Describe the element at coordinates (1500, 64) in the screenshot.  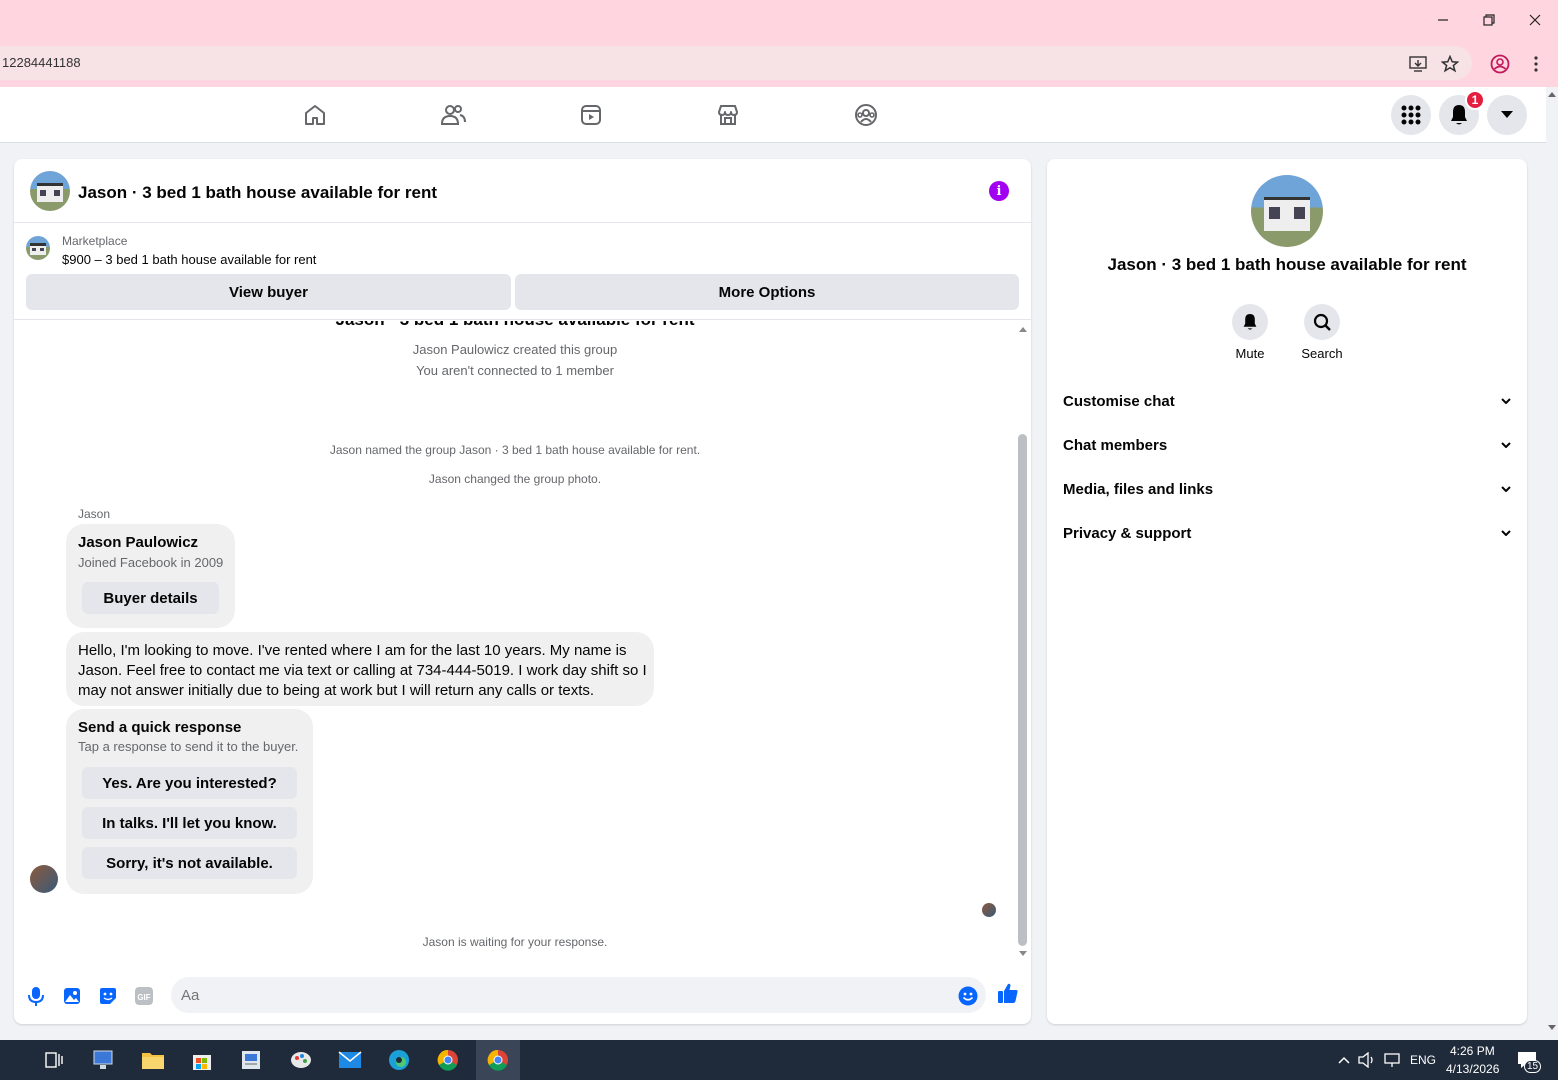
I see `profile-icon` at that location.